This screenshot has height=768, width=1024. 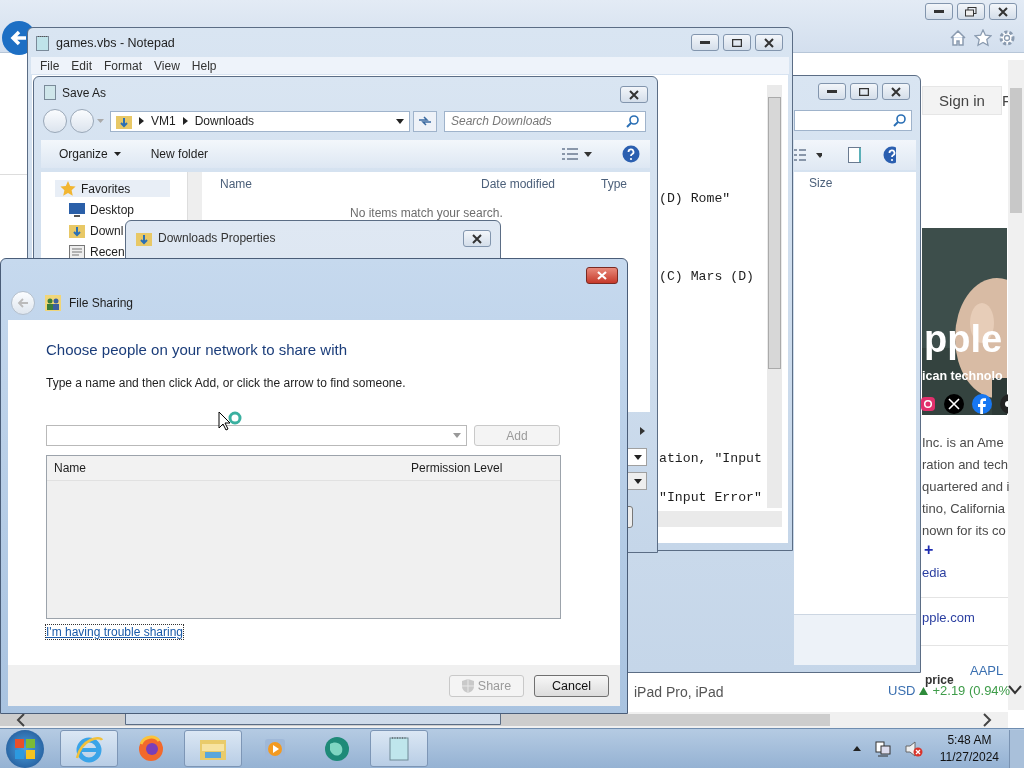 I want to click on cancel-button: Cancel, so click(x=571, y=685).